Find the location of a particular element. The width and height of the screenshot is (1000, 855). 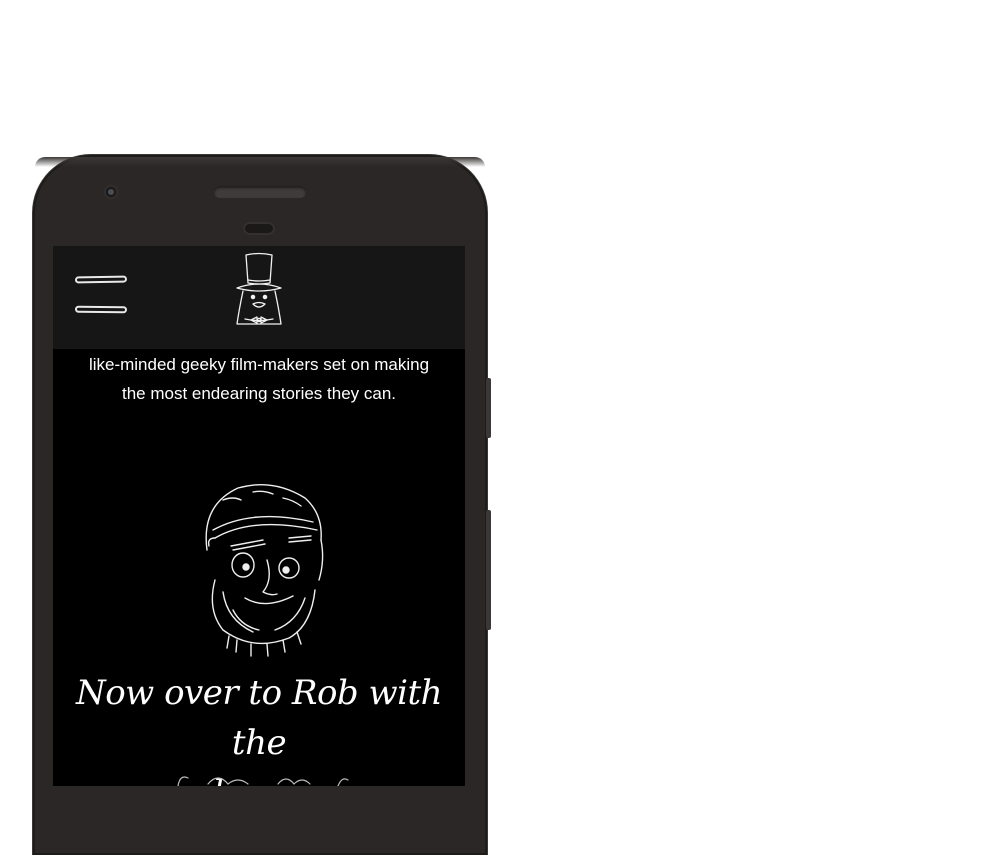

phone-bezel-highlight is located at coordinates (260, 162).